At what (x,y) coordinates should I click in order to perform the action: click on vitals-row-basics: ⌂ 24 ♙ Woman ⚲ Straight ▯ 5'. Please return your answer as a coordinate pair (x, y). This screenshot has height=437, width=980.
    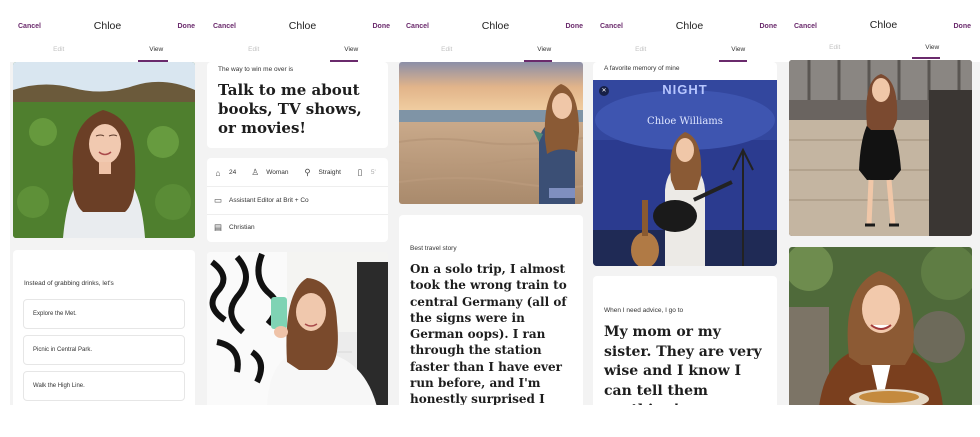
    Looking at the image, I should click on (294, 172).